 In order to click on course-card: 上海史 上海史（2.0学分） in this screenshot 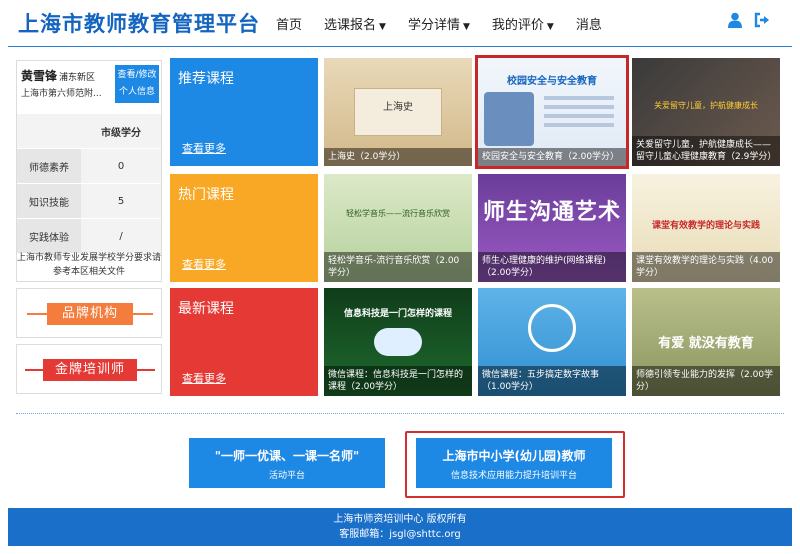, I will do `click(398, 112)`.